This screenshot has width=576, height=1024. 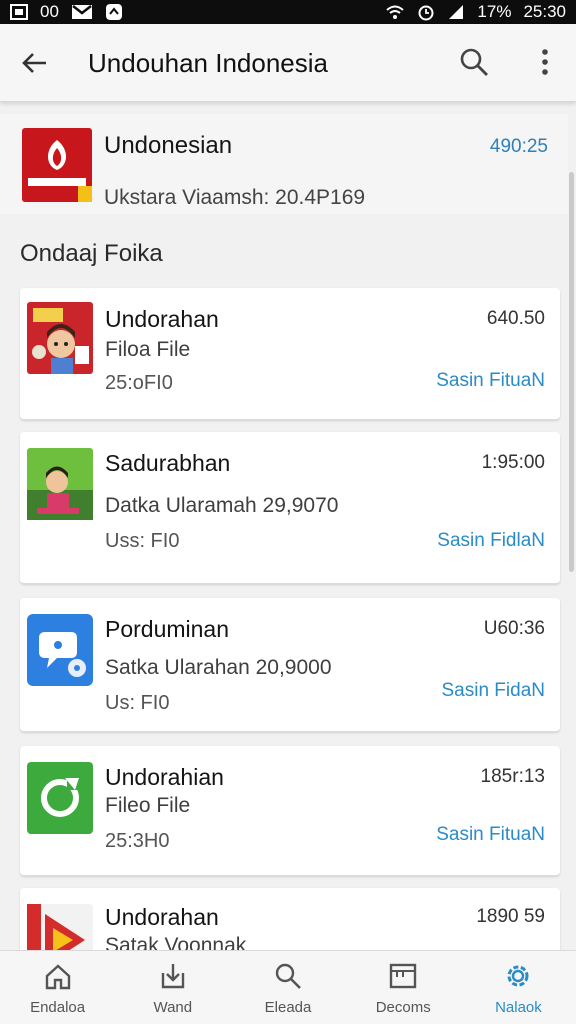 What do you see at coordinates (172, 976) in the screenshot?
I see `download-icon` at bounding box center [172, 976].